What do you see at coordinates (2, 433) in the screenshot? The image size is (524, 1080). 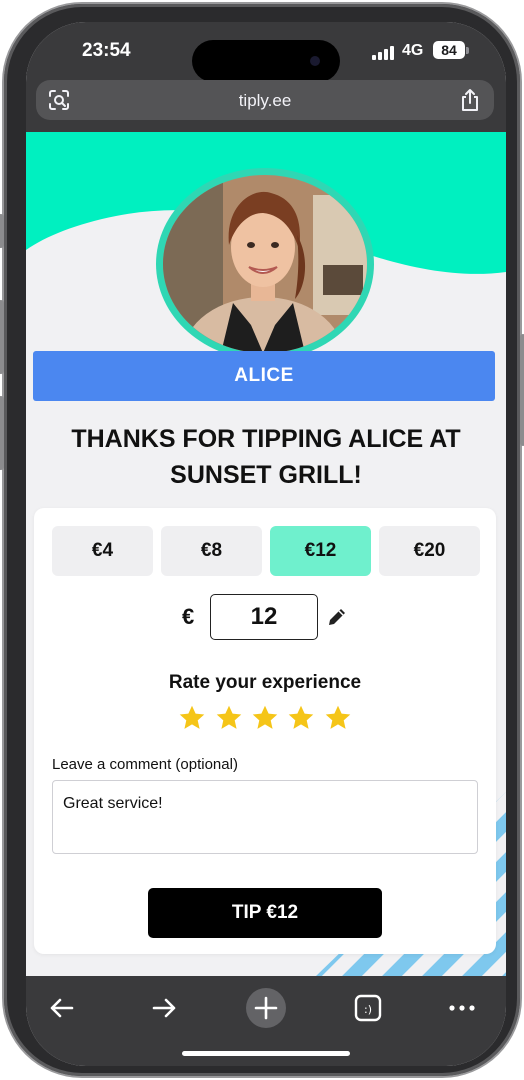 I see `volume-down-button` at bounding box center [2, 433].